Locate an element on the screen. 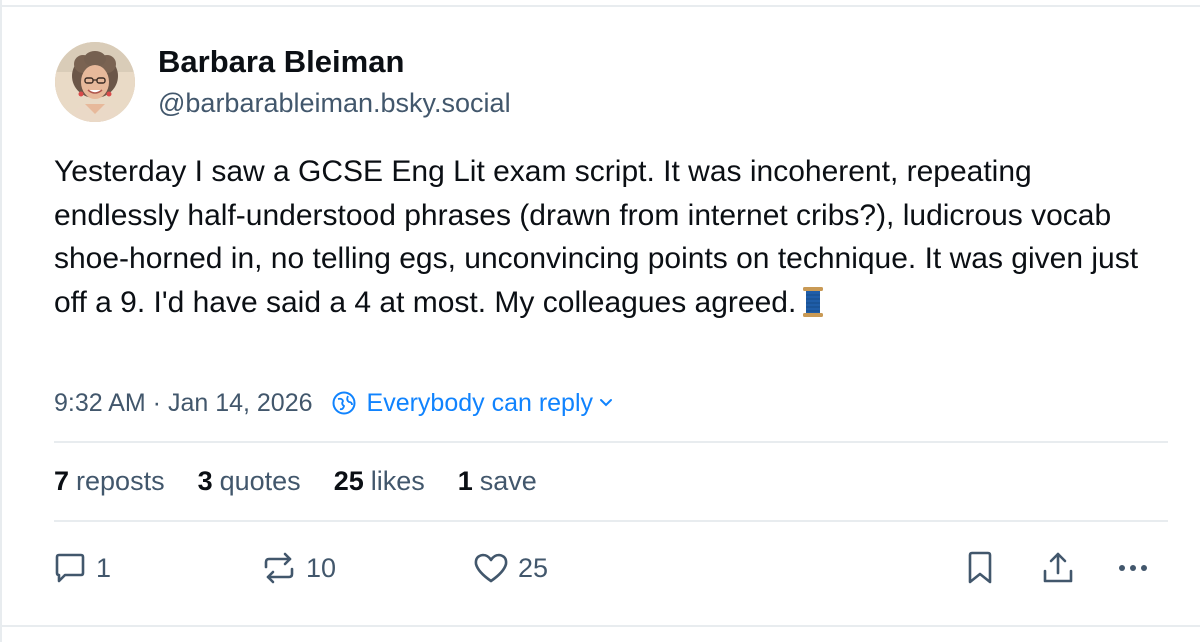  stat-likes: 25 likes is located at coordinates (379, 481).